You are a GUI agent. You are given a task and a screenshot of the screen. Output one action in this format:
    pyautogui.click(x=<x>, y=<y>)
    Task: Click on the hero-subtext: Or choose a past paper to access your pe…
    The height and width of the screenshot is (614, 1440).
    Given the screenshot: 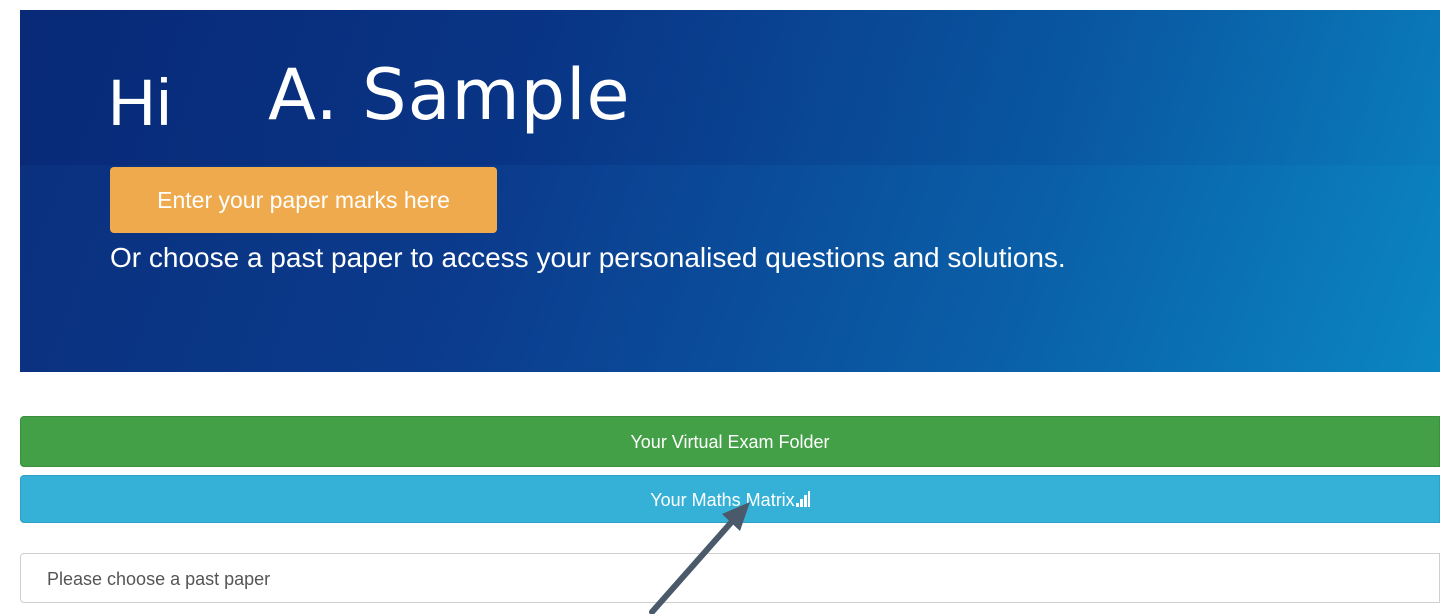 What is the action you would take?
    pyautogui.click(x=588, y=257)
    